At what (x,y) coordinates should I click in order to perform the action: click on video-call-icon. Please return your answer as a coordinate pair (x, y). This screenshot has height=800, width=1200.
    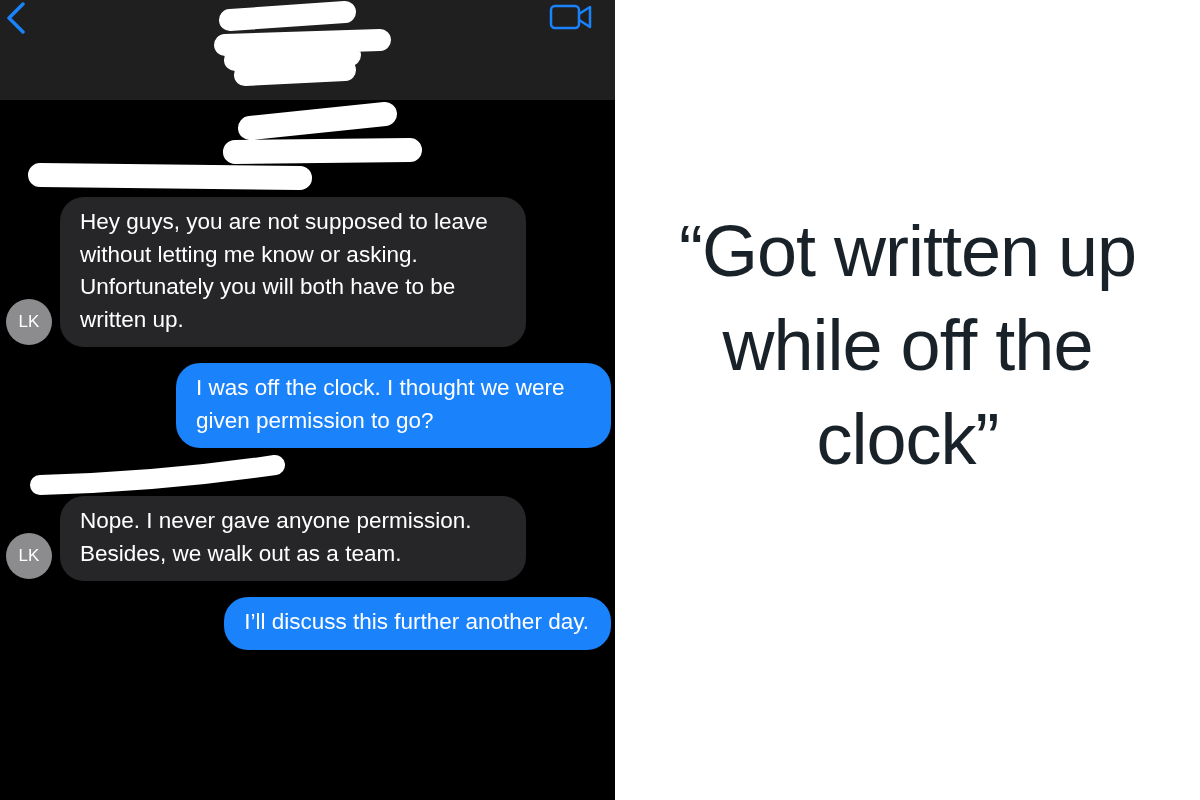
    Looking at the image, I should click on (571, 17).